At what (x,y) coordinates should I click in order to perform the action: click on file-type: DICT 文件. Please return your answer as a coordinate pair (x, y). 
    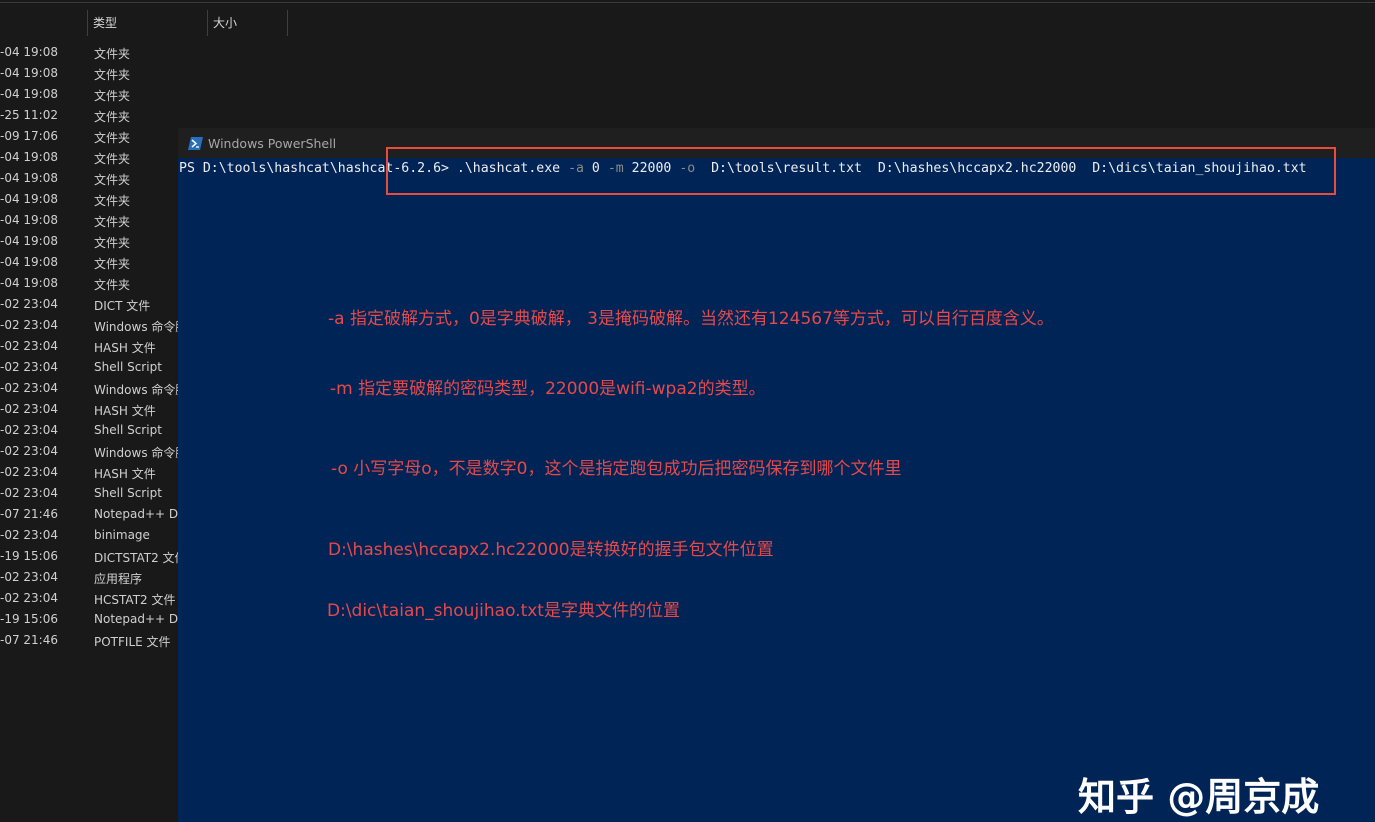
    Looking at the image, I should click on (122, 306).